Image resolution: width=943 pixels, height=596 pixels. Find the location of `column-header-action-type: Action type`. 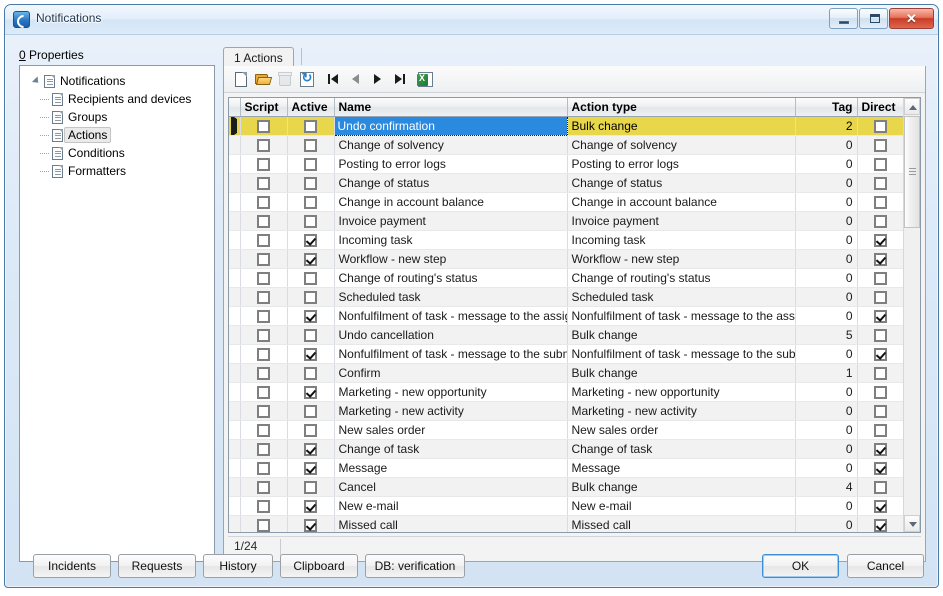

column-header-action-type: Action type is located at coordinates (681, 107).